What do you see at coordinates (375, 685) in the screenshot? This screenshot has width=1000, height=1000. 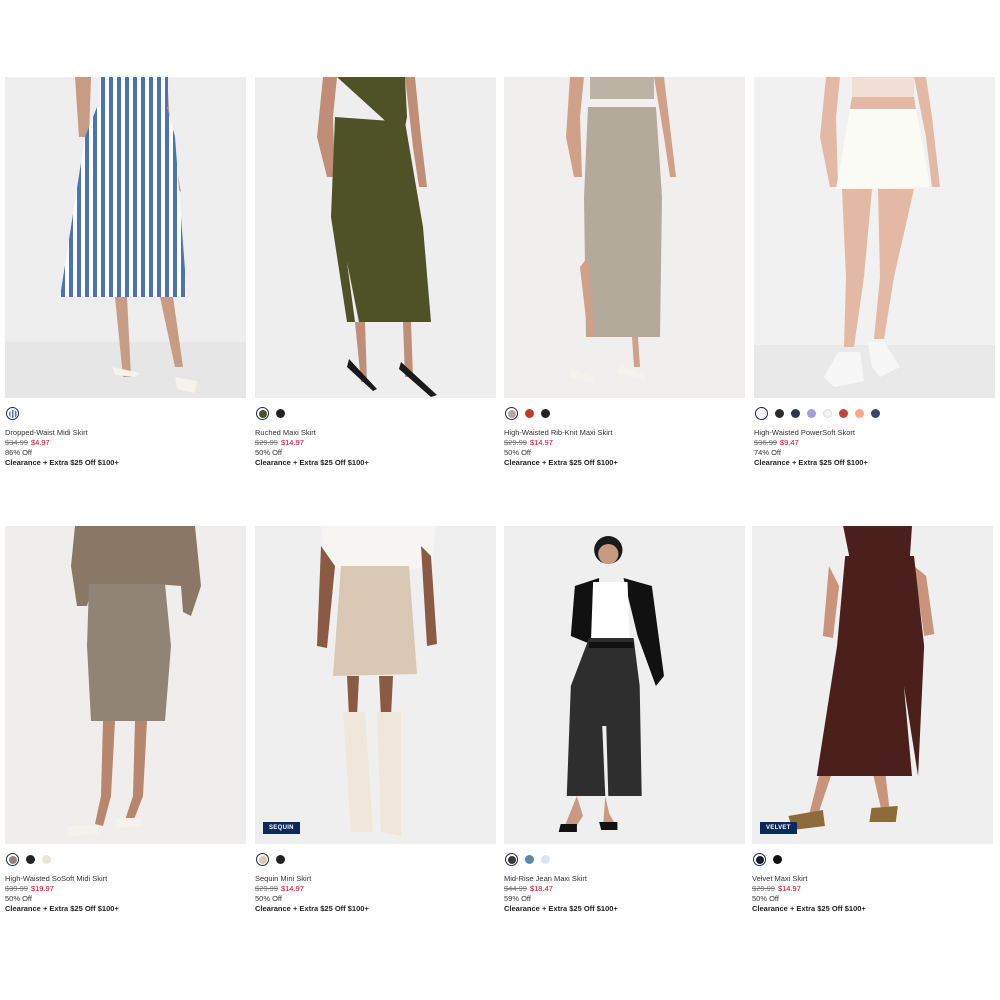 I see `product-image: SEQUIN` at bounding box center [375, 685].